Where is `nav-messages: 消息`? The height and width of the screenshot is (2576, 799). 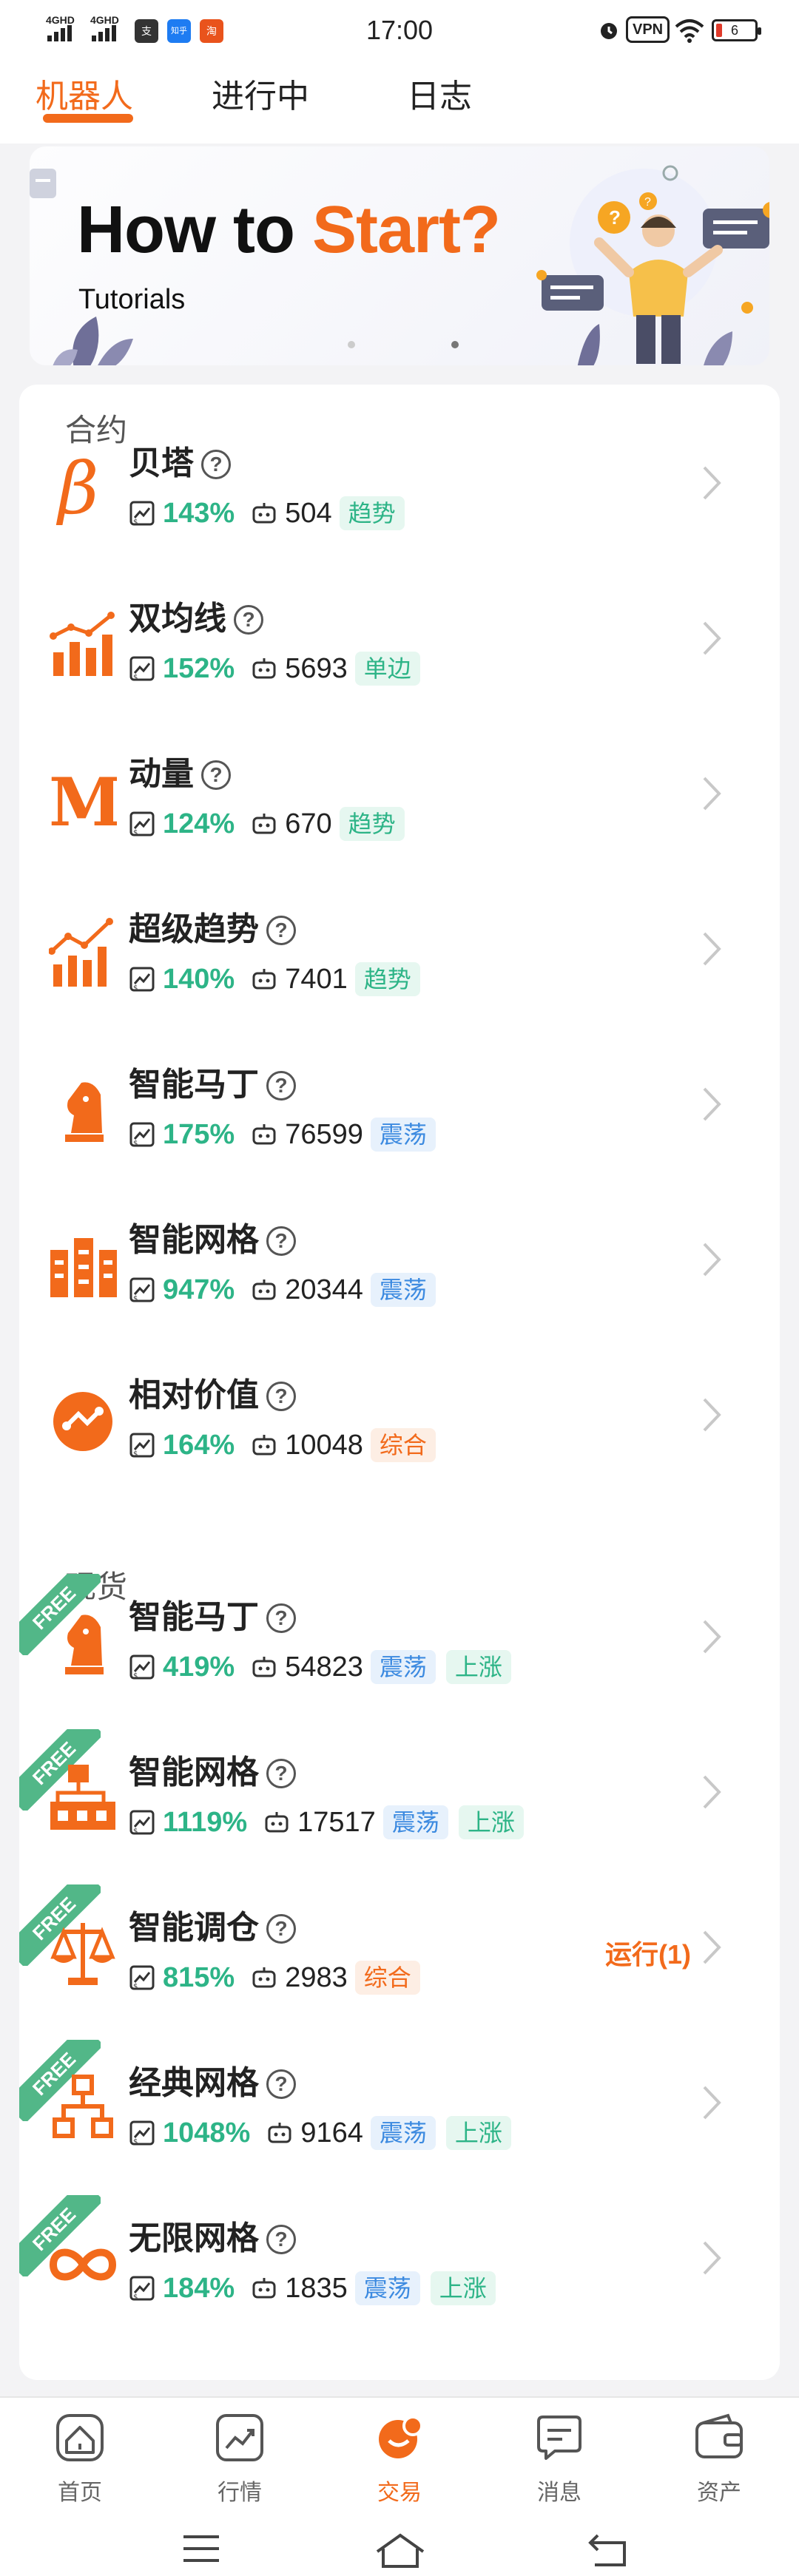
nav-messages: 消息 is located at coordinates (559, 2458).